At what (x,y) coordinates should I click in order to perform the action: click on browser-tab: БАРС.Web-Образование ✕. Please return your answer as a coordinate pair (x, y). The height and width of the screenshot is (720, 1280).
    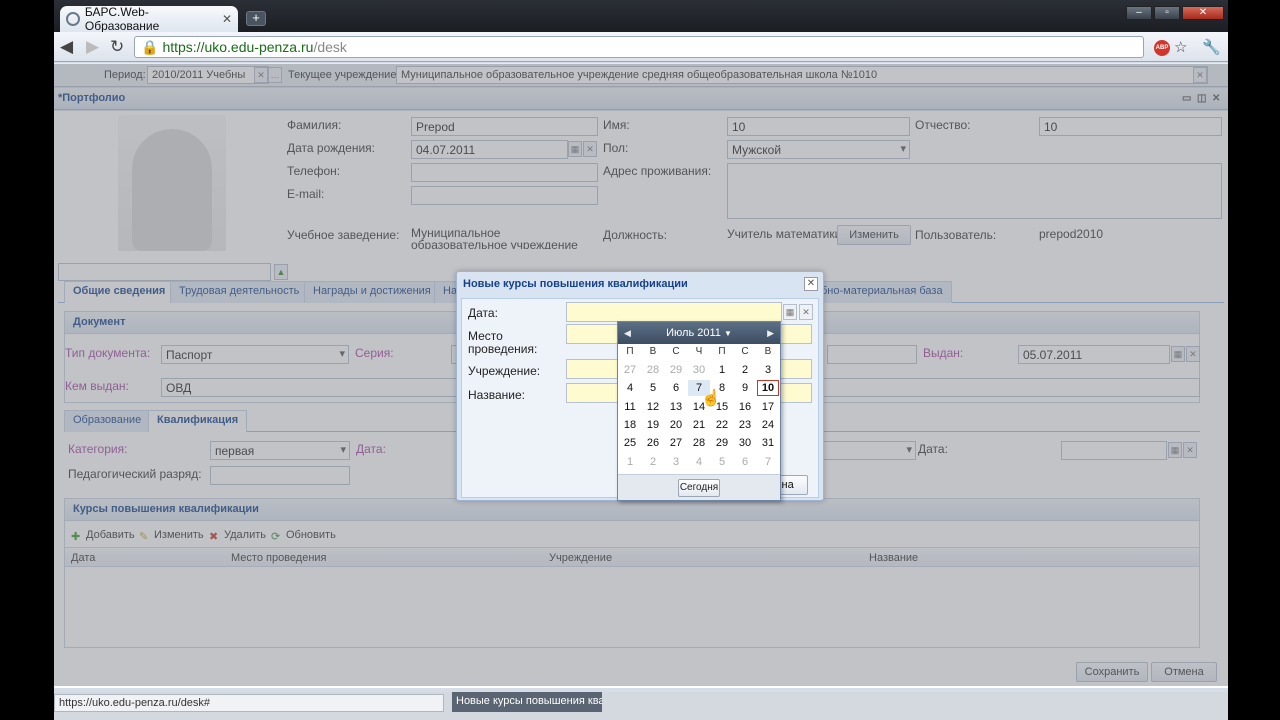
    Looking at the image, I should click on (149, 19).